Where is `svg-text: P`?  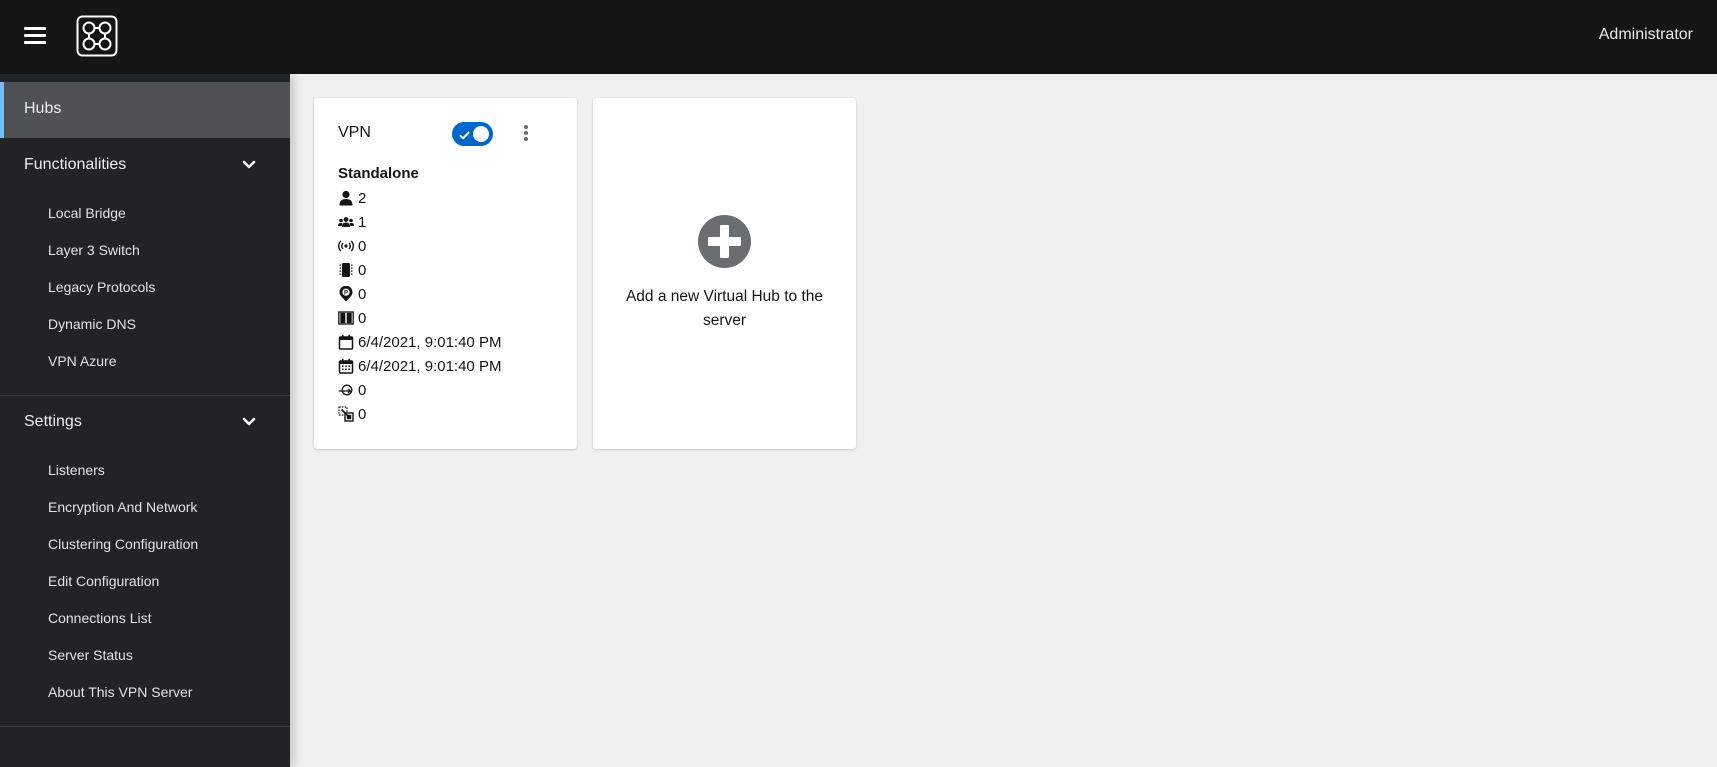
svg-text: P is located at coordinates (346, 293).